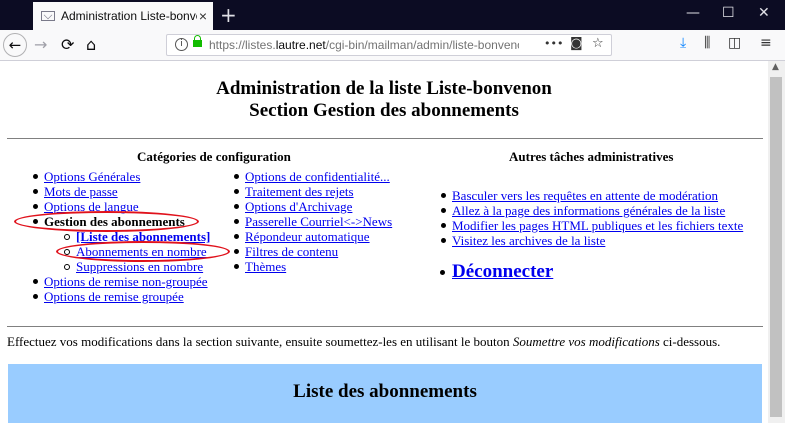  What do you see at coordinates (775, 67) in the screenshot?
I see `scroll-up-icon: ▲` at bounding box center [775, 67].